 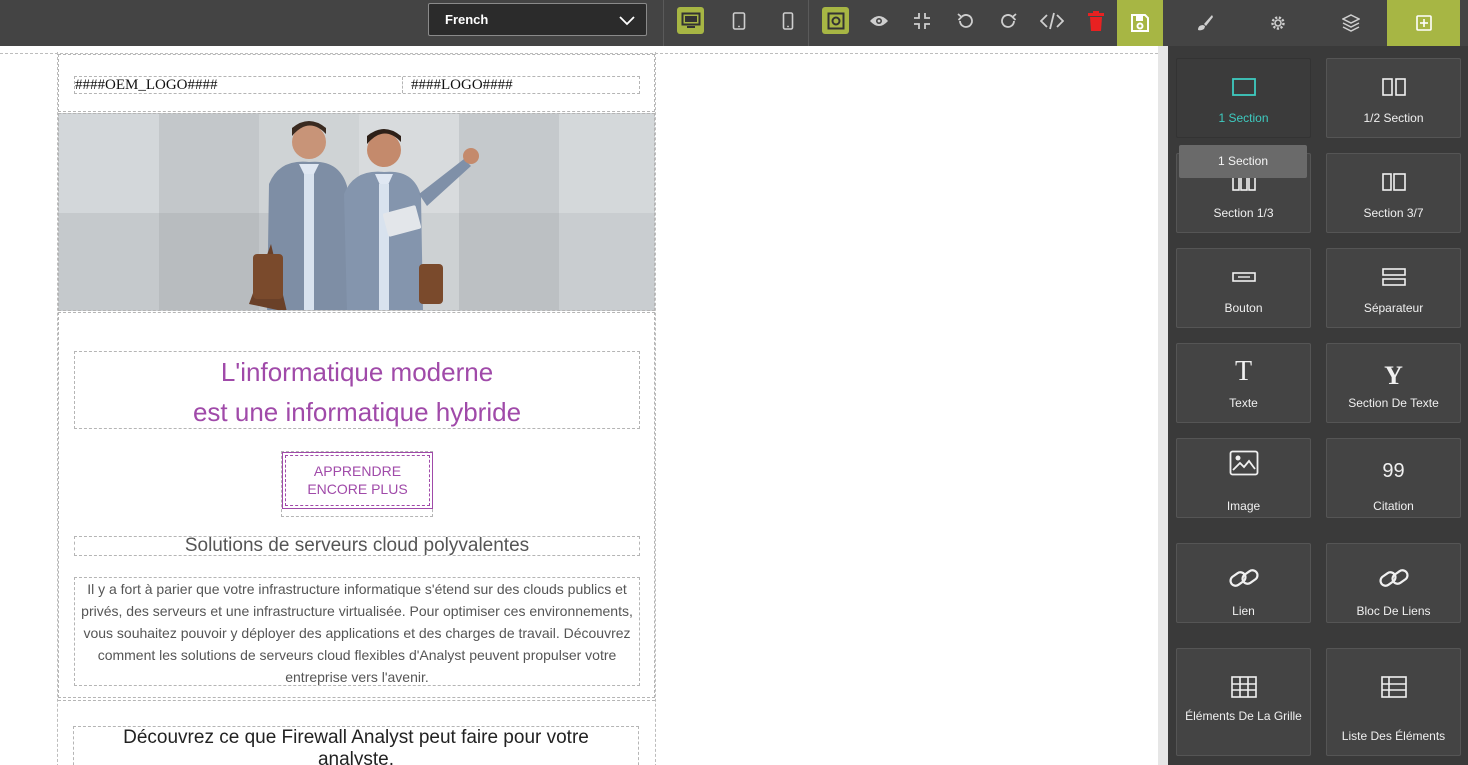 What do you see at coordinates (1393, 506) in the screenshot?
I see `block-label: Citation` at bounding box center [1393, 506].